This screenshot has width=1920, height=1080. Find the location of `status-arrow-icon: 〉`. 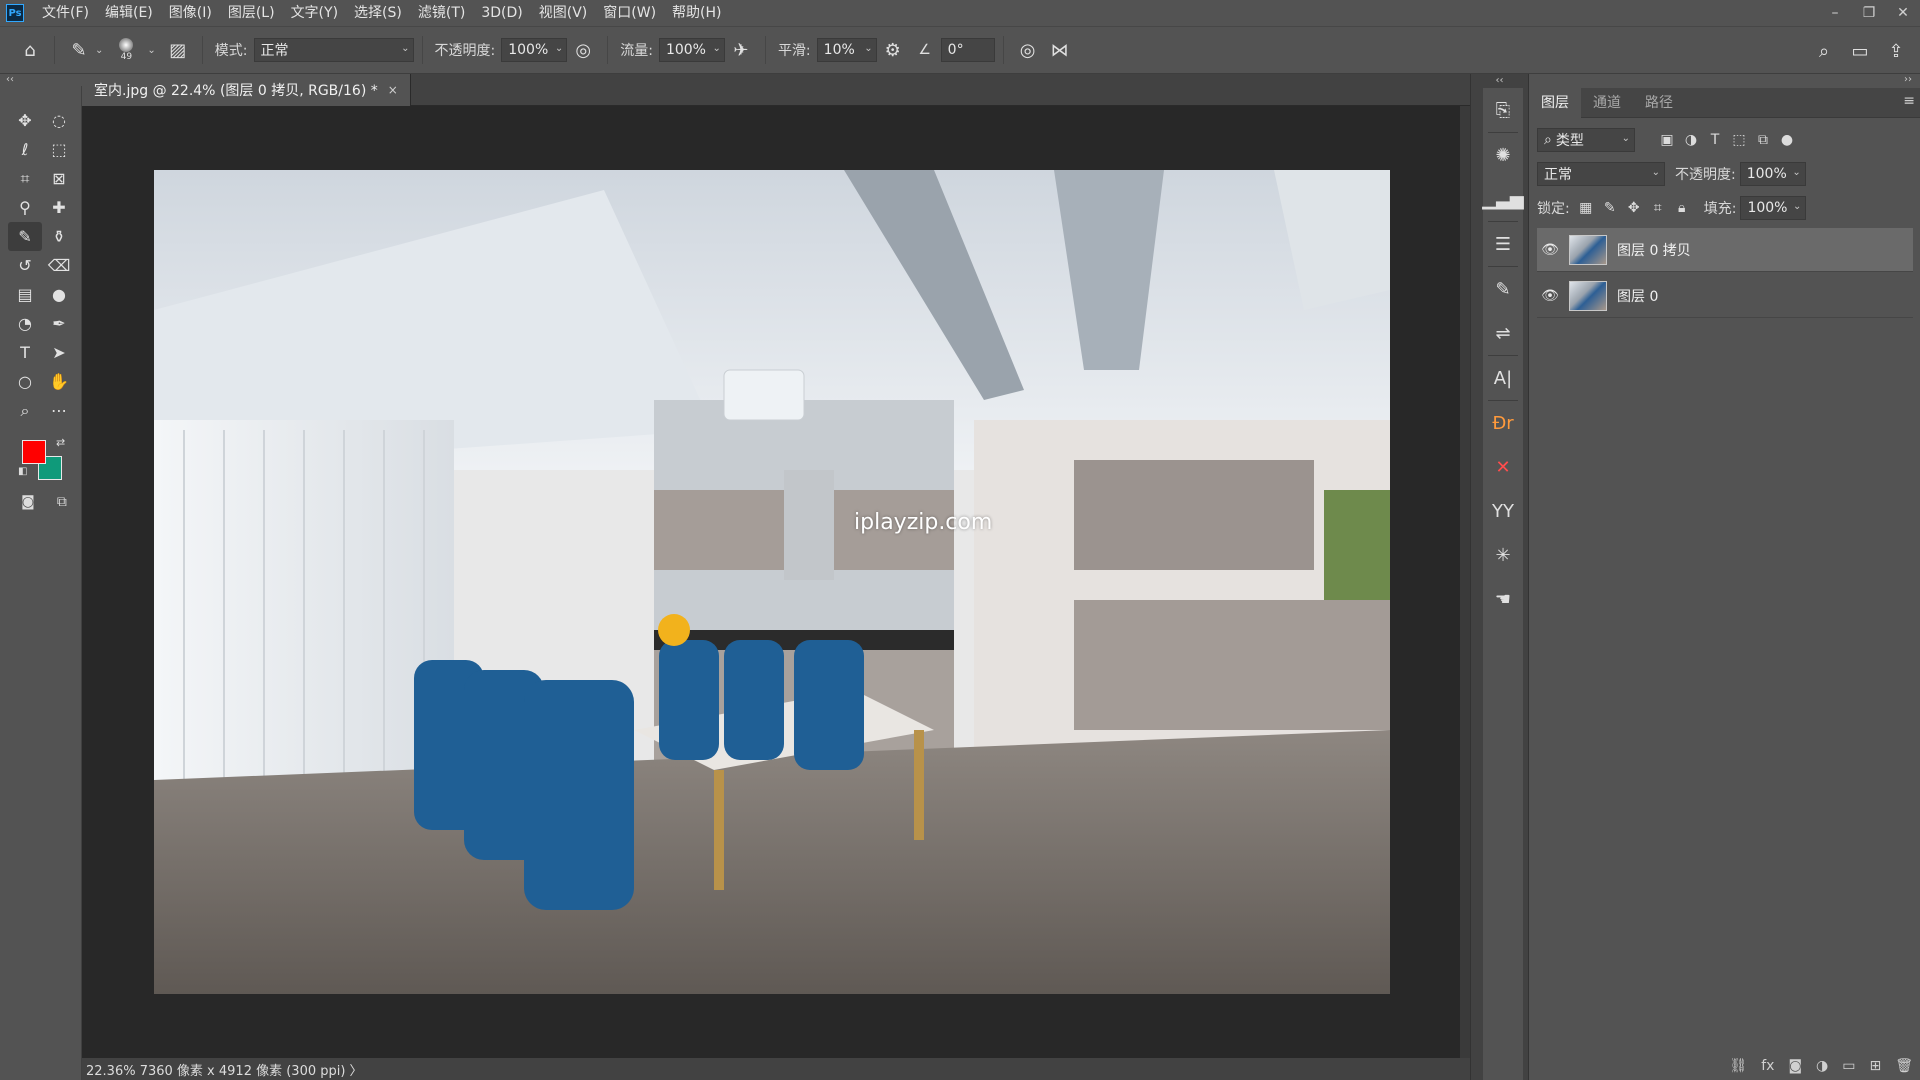

status-arrow-icon: 〉 is located at coordinates (355, 1069).